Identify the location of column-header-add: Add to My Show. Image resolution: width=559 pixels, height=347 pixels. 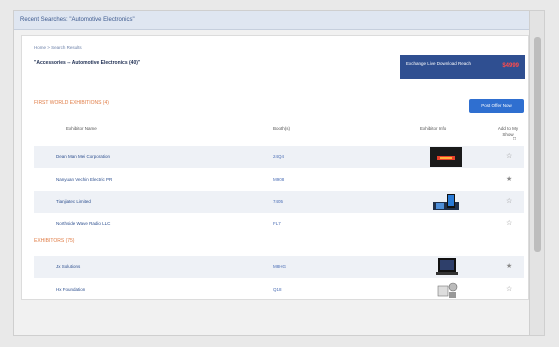
(508, 131).